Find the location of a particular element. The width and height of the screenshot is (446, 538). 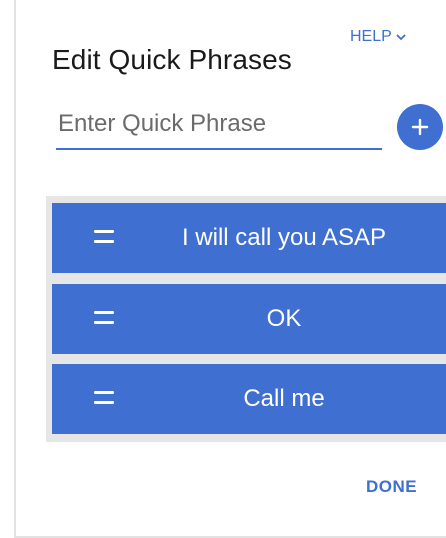

plus-icon is located at coordinates (420, 127).